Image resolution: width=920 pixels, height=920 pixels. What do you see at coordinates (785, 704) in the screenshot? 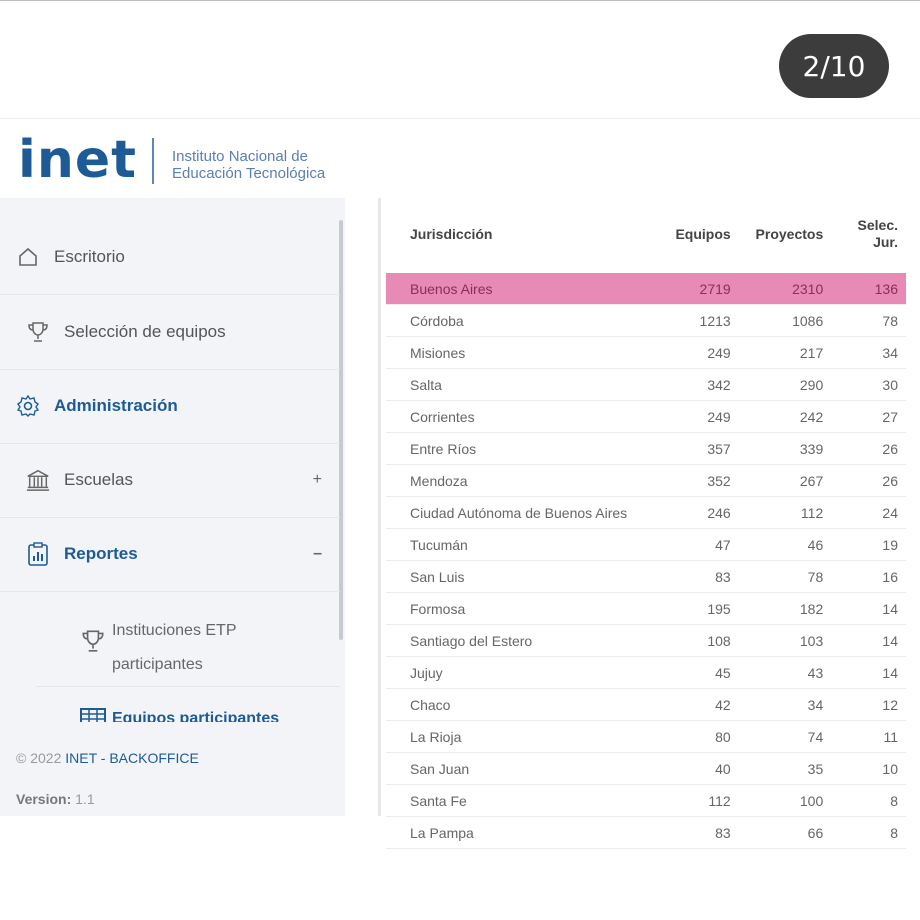
I see `cell-proyectos: 34` at bounding box center [785, 704].